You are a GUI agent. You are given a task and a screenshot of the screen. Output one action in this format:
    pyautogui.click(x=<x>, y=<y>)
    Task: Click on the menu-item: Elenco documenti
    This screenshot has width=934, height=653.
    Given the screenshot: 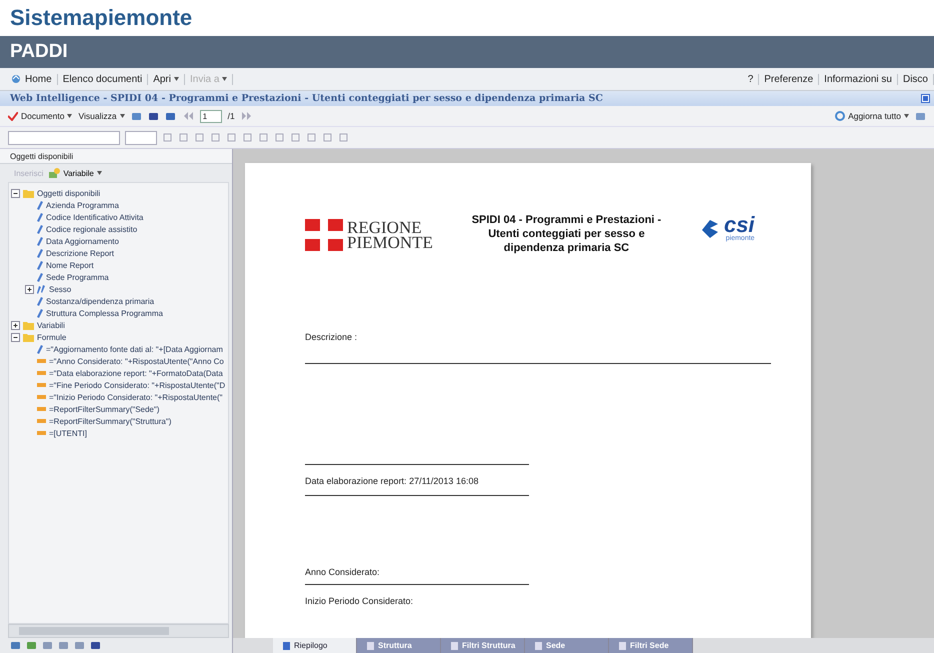 What is the action you would take?
    pyautogui.click(x=103, y=79)
    